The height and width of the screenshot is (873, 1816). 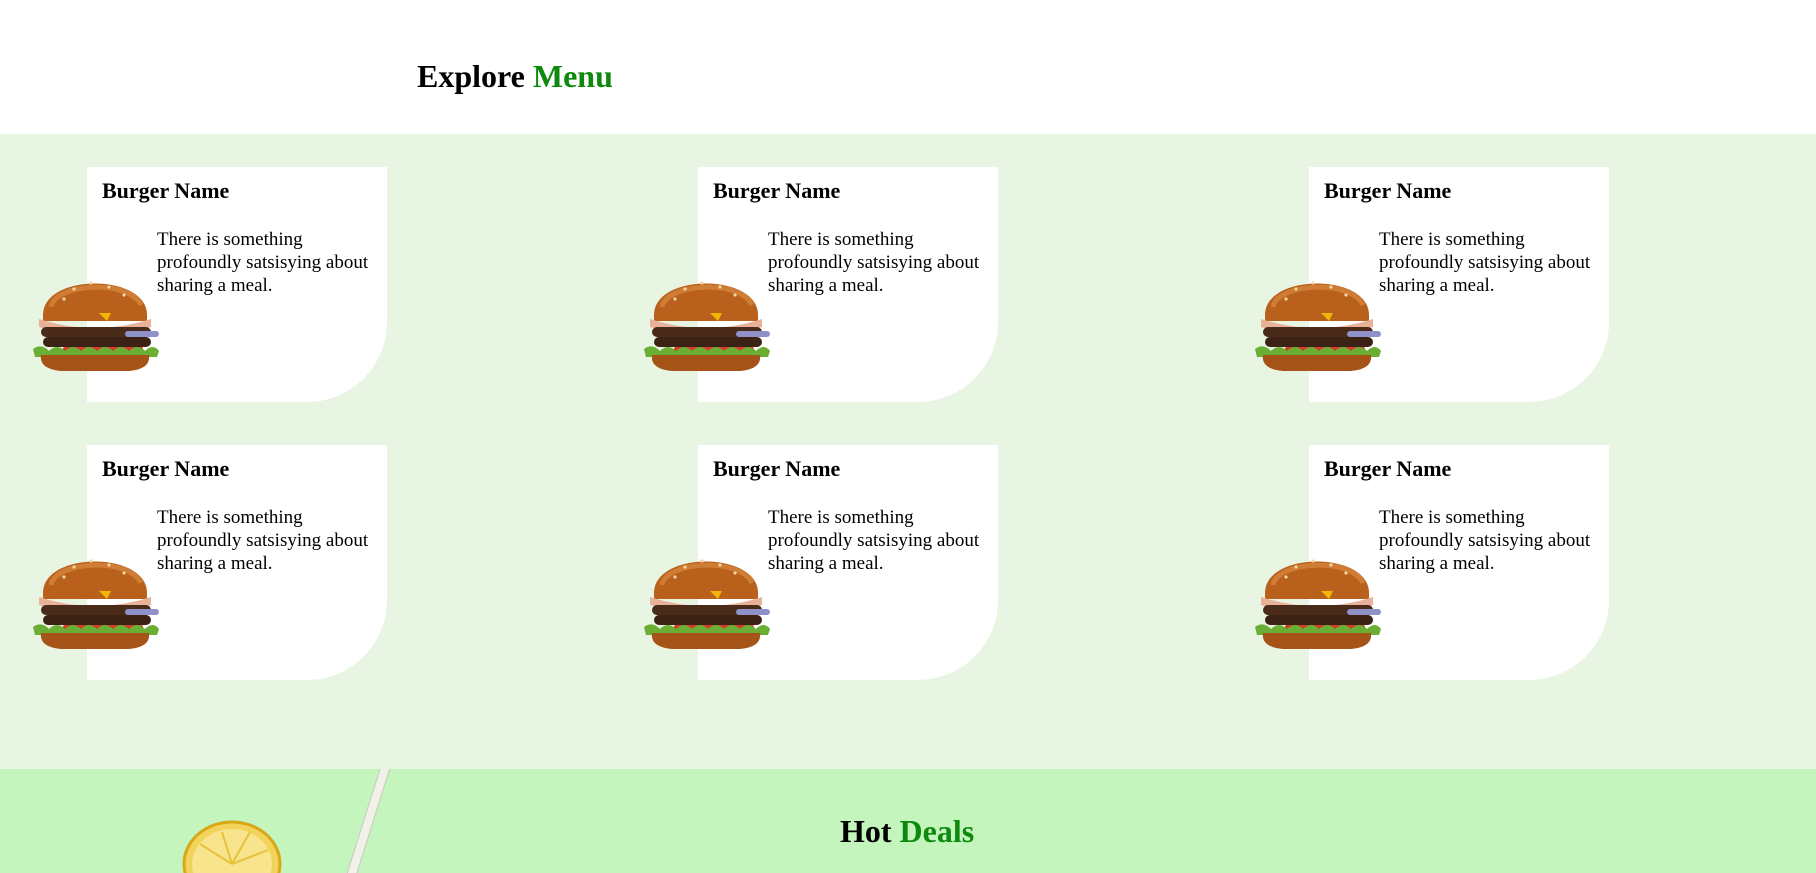 I want to click on hot-deals-title: Hot Deals, so click(x=907, y=831).